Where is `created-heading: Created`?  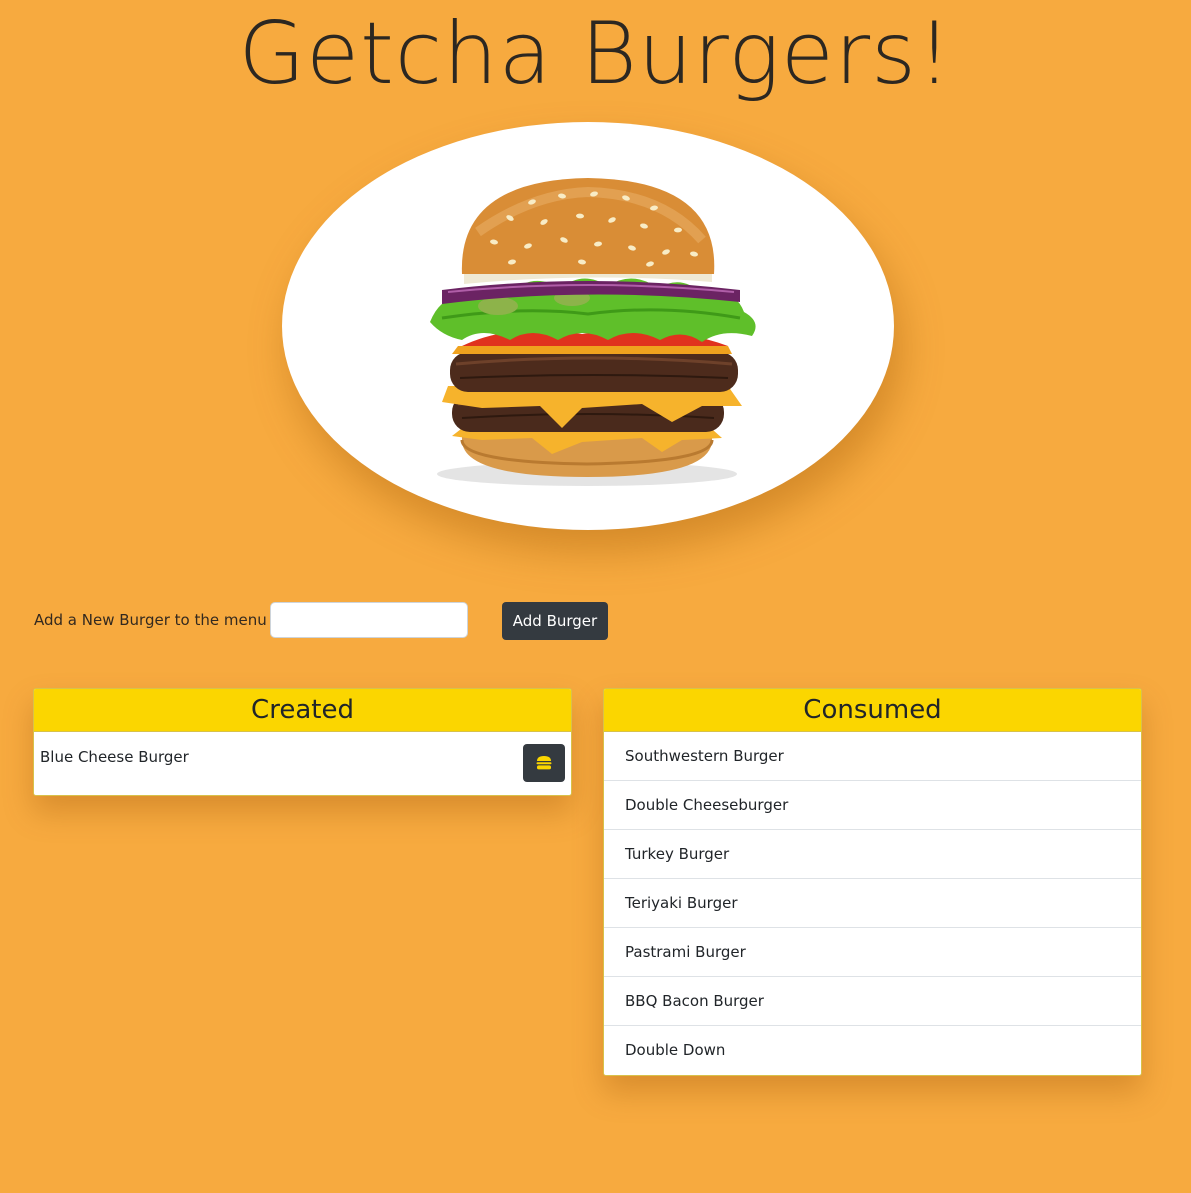 created-heading: Created is located at coordinates (302, 710).